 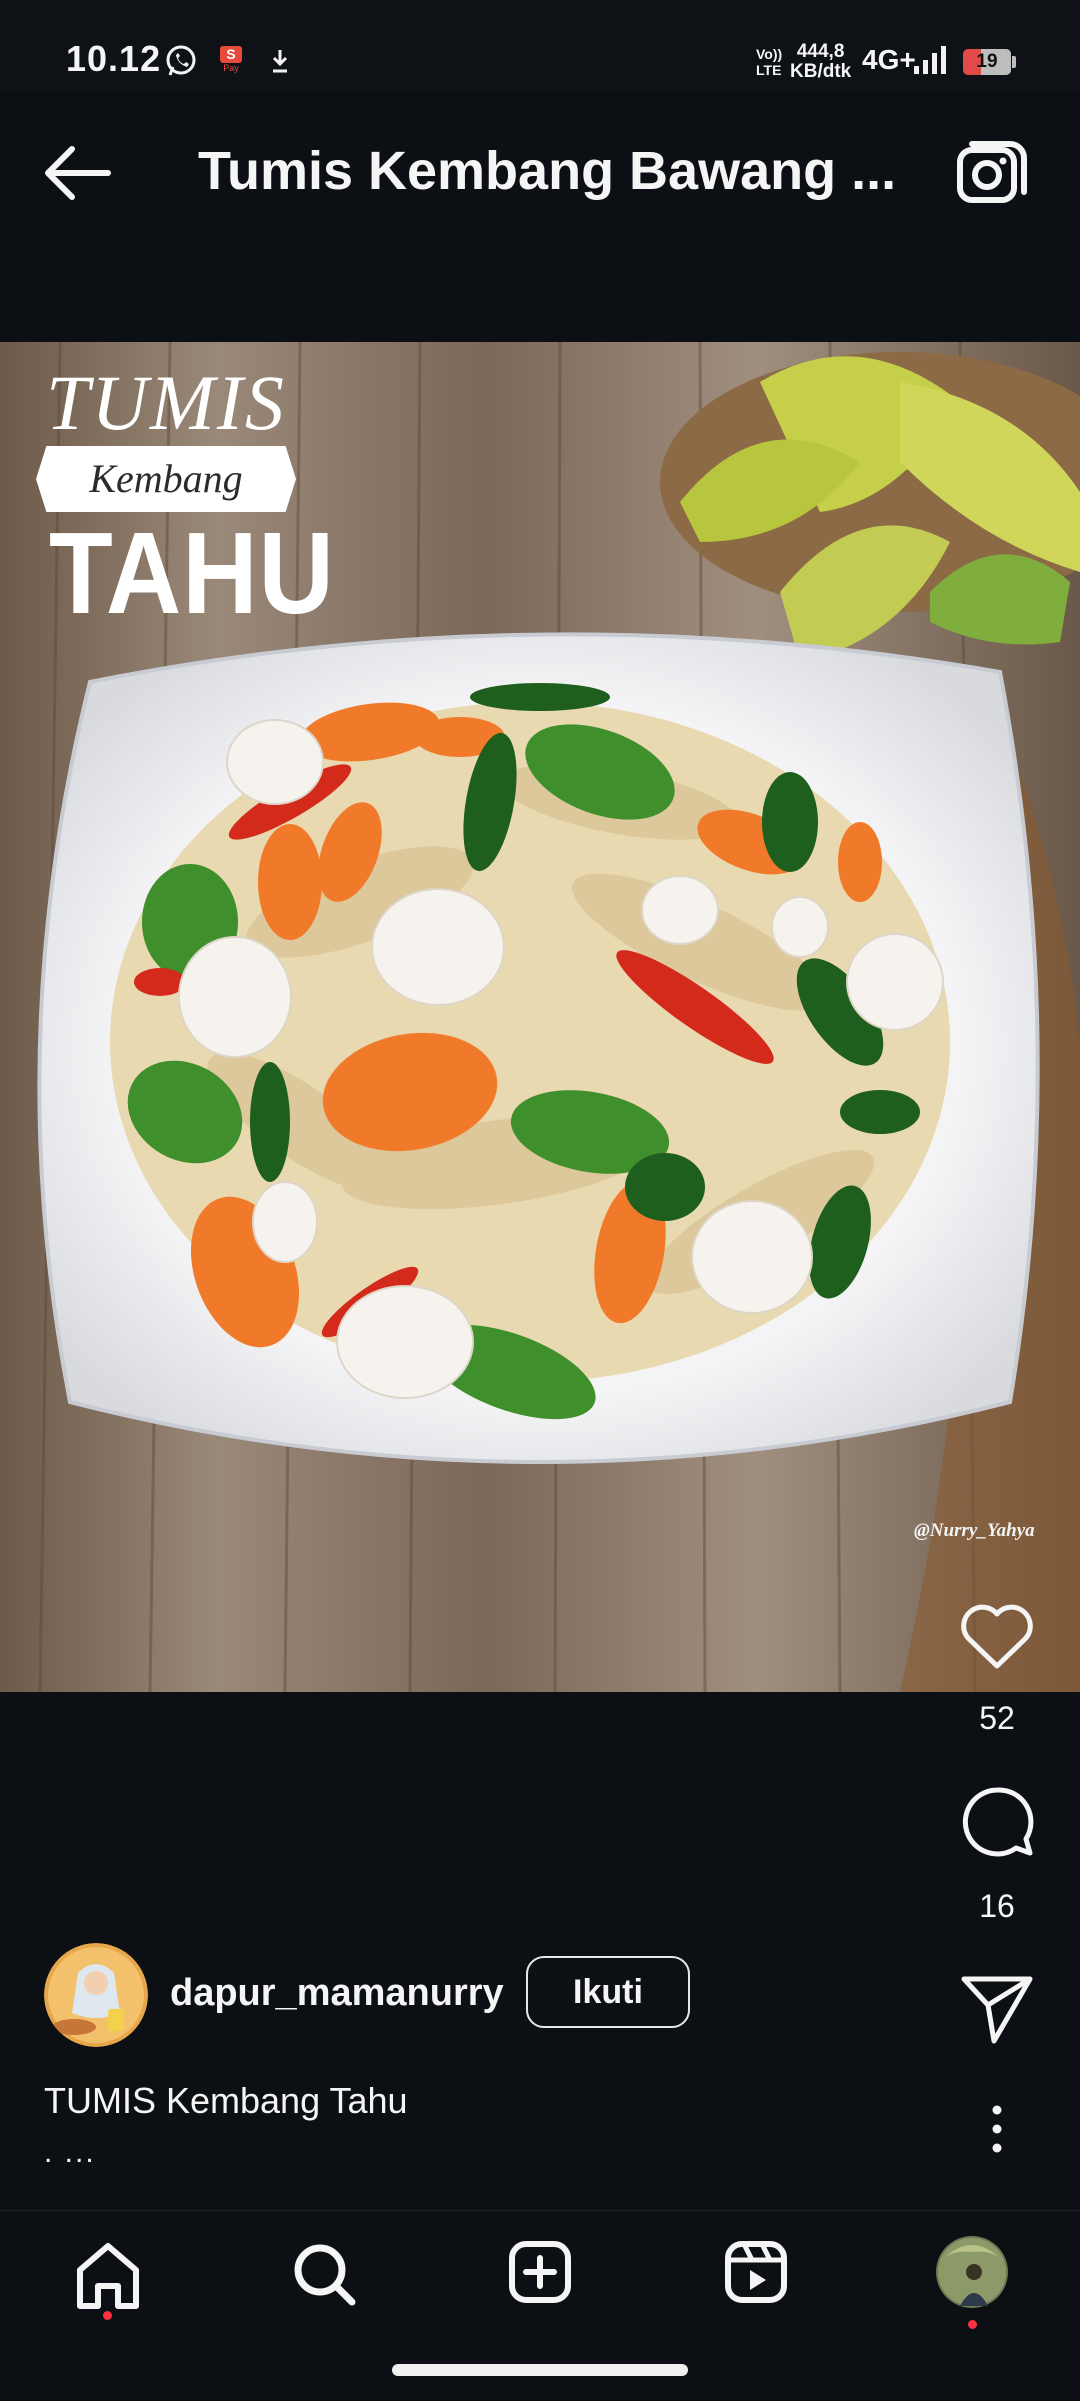 What do you see at coordinates (974, 1530) in the screenshot?
I see `photo-watermark: @Nurry_Yahya` at bounding box center [974, 1530].